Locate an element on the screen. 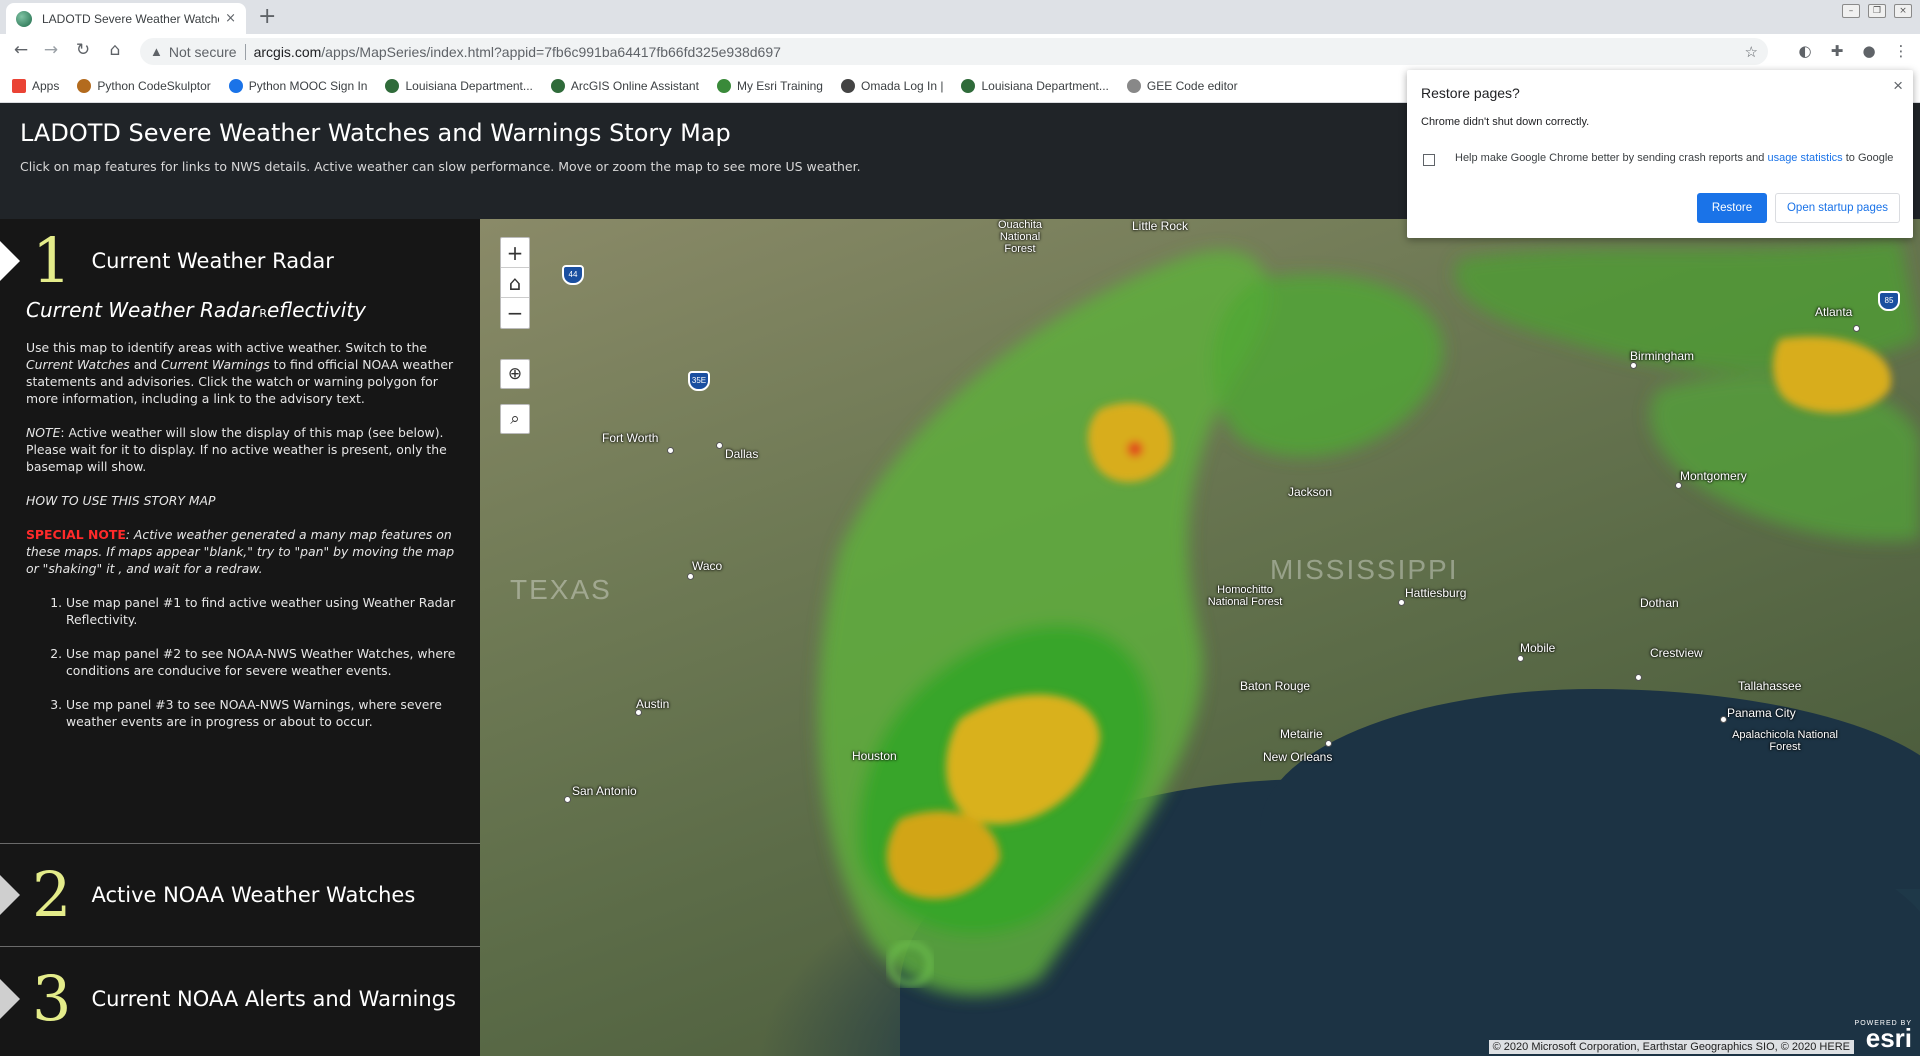 The height and width of the screenshot is (1056, 1920). search-icon: ⌕ is located at coordinates (515, 419).